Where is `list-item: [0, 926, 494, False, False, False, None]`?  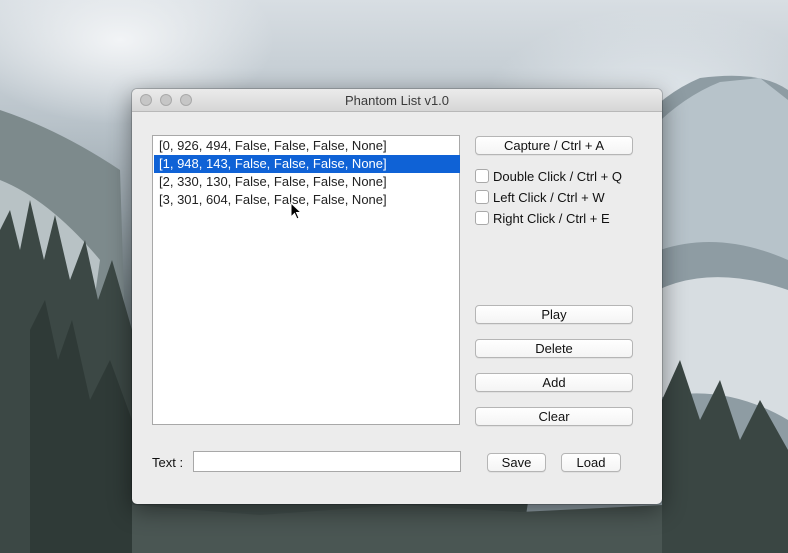
list-item: [0, 926, 494, False, False, False, None] is located at coordinates (307, 146).